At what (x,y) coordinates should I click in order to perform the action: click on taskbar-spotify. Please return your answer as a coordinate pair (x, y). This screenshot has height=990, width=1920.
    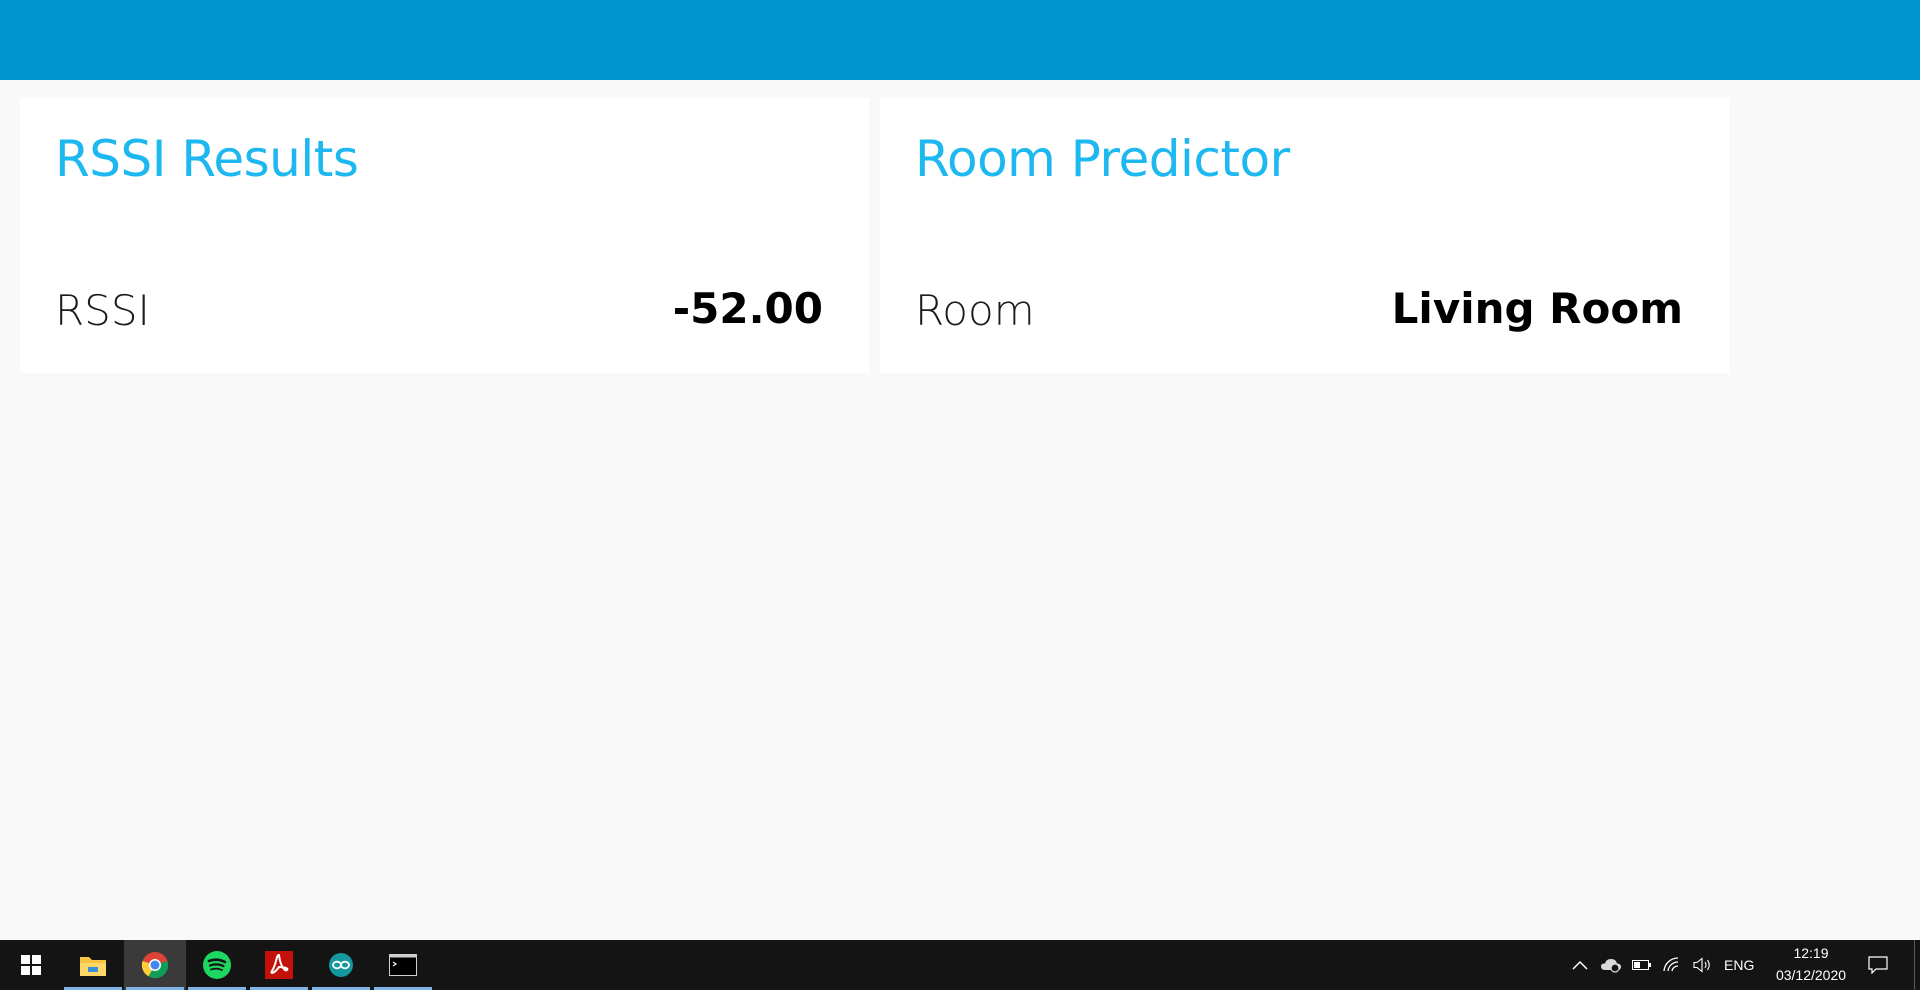
    Looking at the image, I should click on (217, 965).